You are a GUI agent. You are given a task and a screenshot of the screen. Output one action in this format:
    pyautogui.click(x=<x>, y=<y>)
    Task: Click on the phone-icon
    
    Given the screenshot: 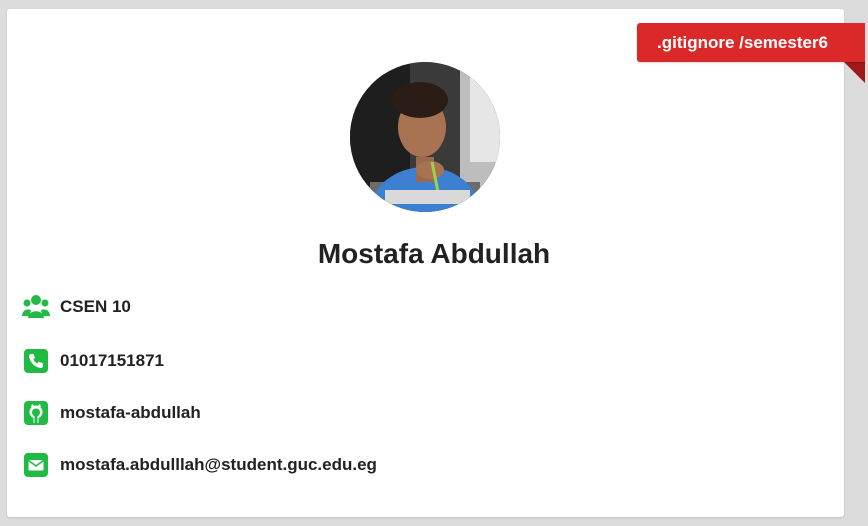 What is the action you would take?
    pyautogui.click(x=36, y=361)
    